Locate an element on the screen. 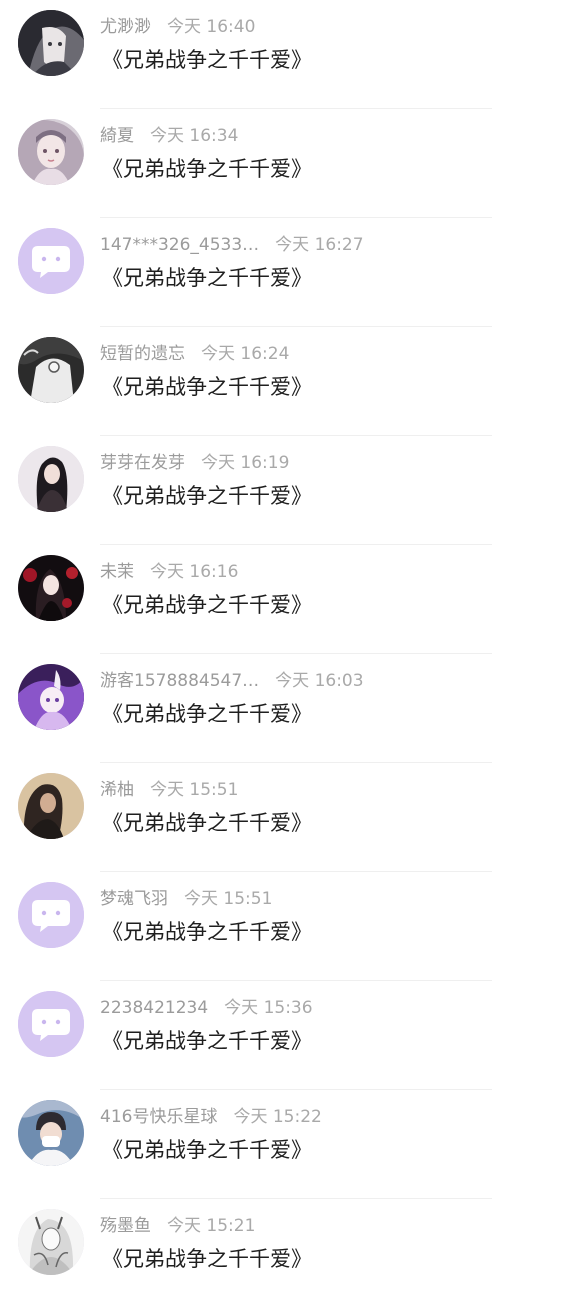  message-meta: 綺夏 今天 16:34 is located at coordinates (169, 136).